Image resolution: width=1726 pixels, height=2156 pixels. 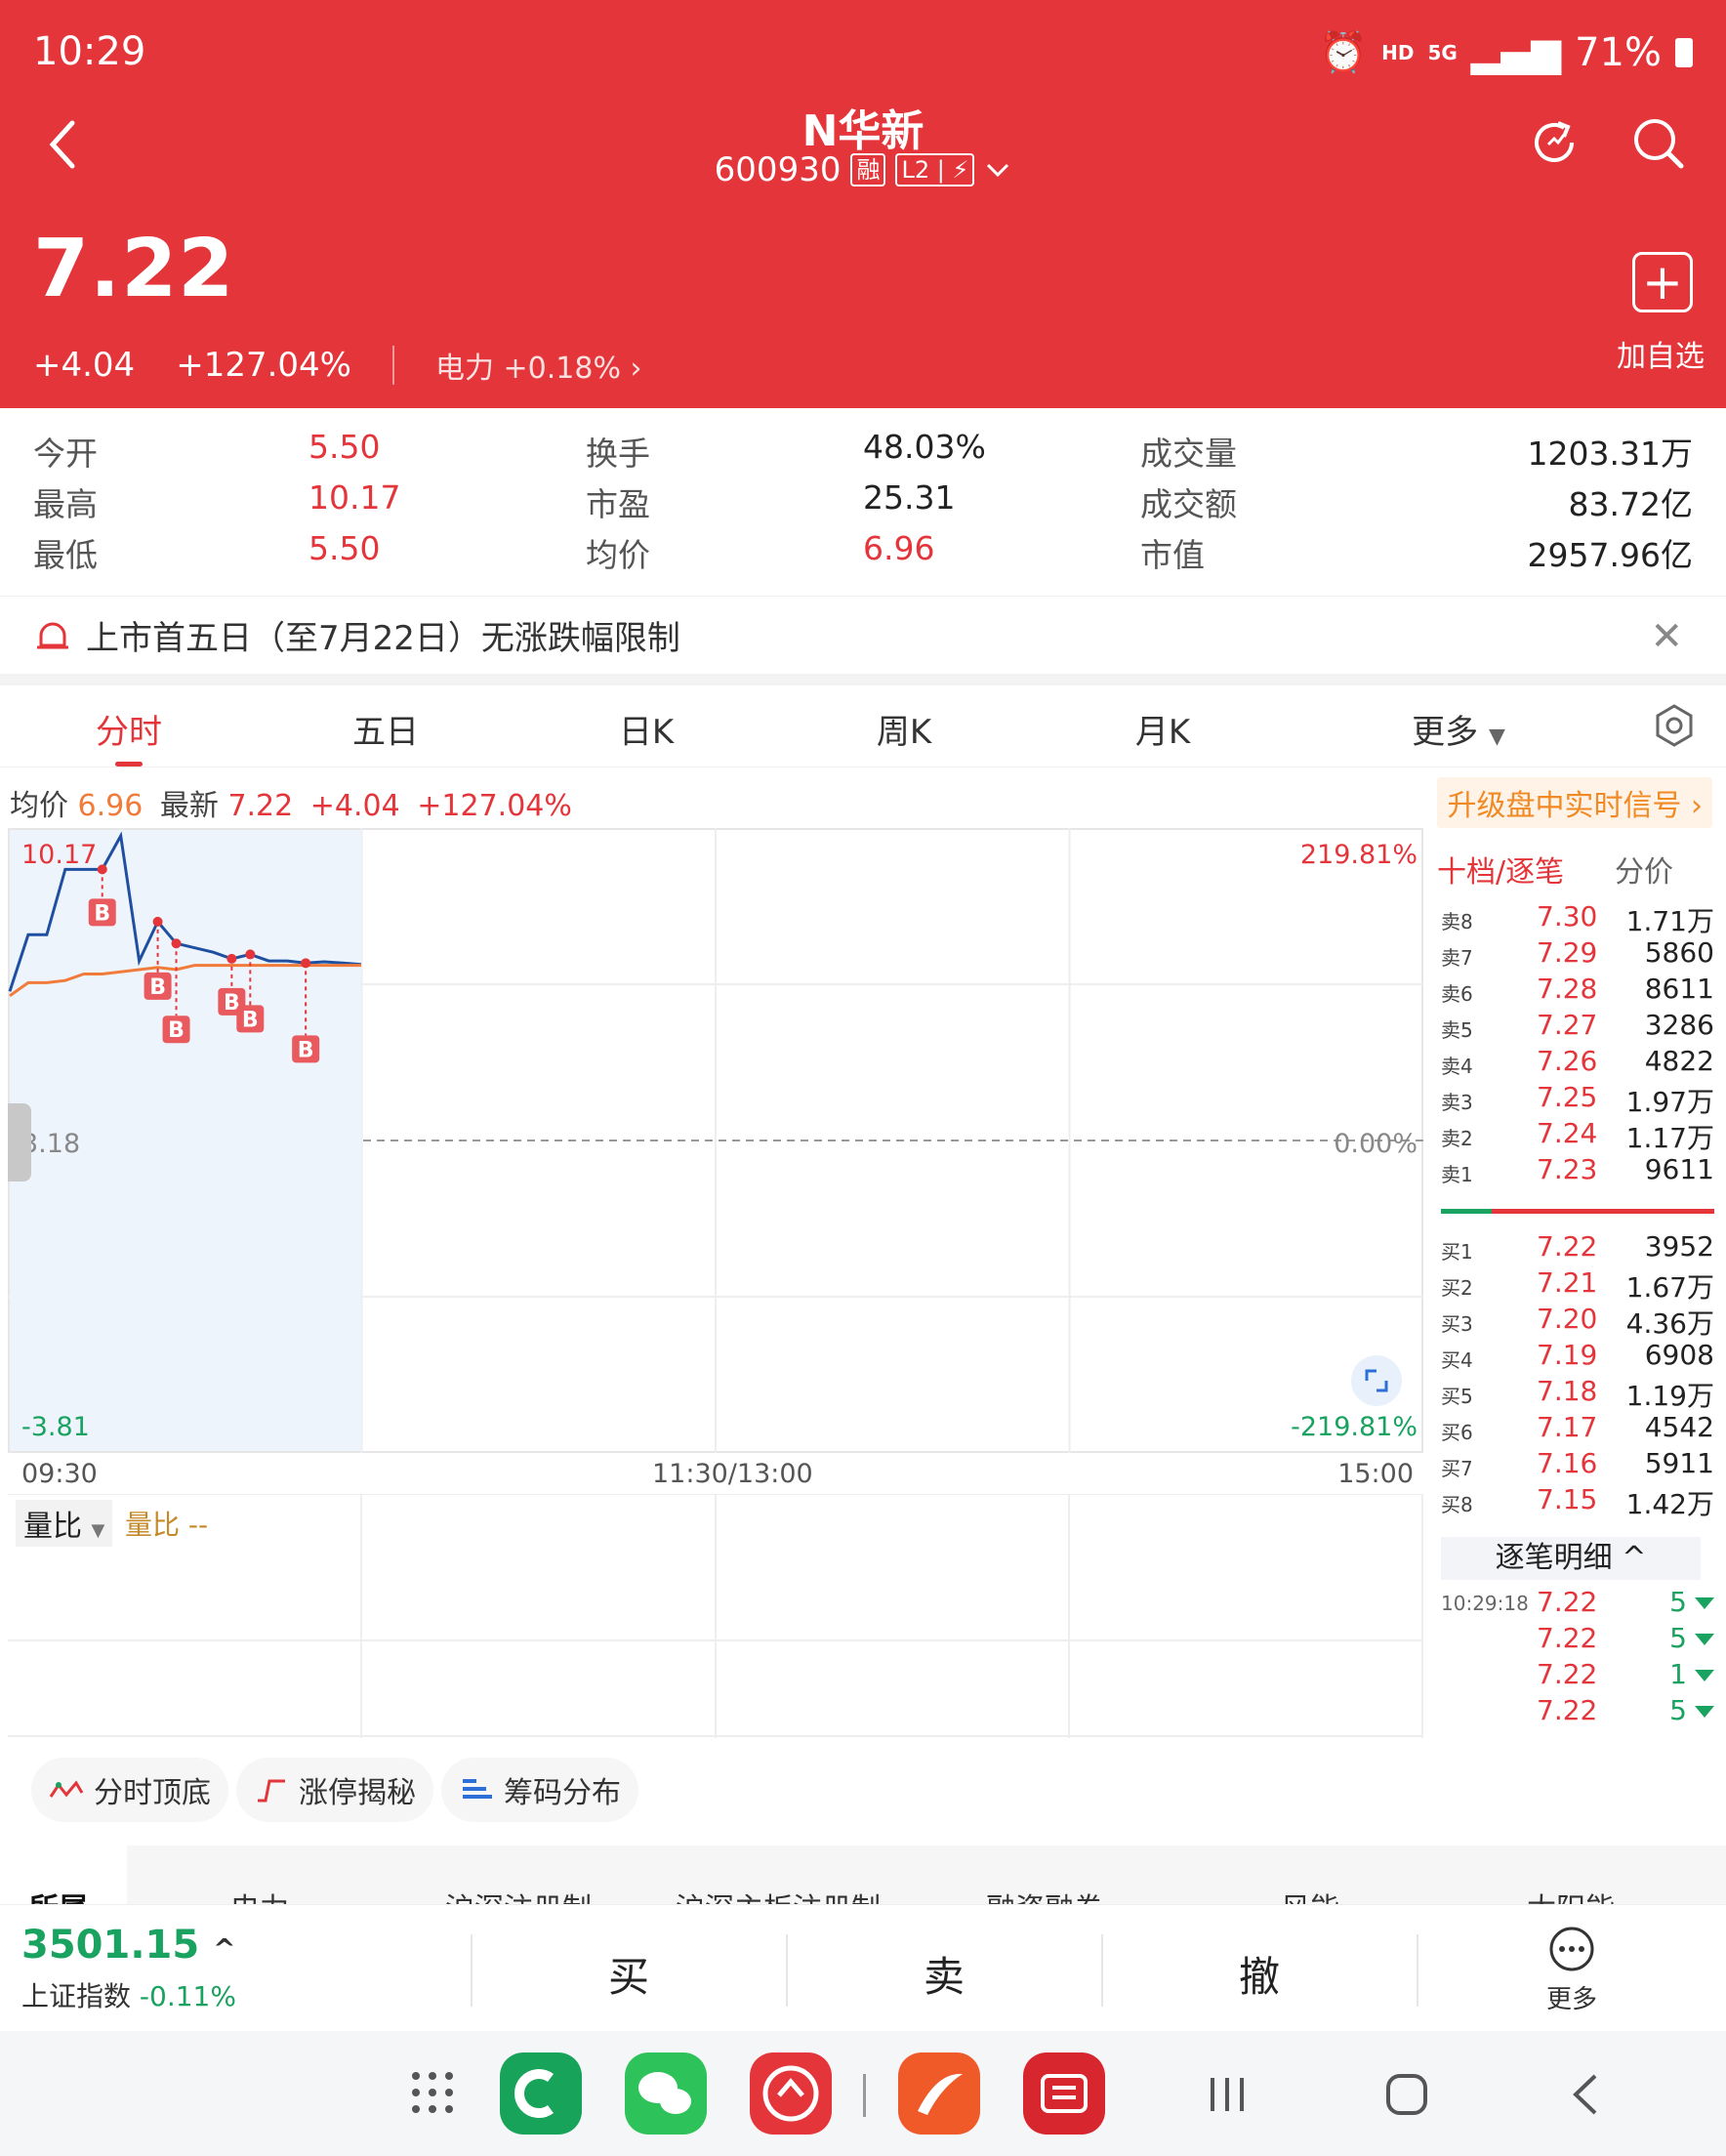 What do you see at coordinates (778, 1895) in the screenshot?
I see `concept-tag: 沪深主板注册制` at bounding box center [778, 1895].